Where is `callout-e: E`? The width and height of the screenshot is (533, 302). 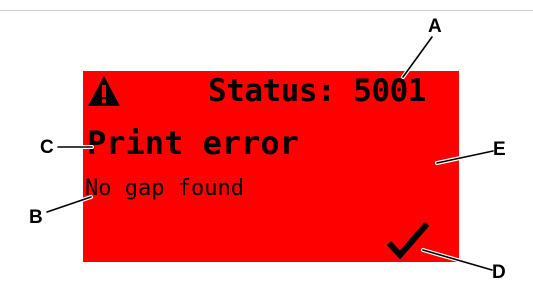 callout-e: E is located at coordinates (499, 149).